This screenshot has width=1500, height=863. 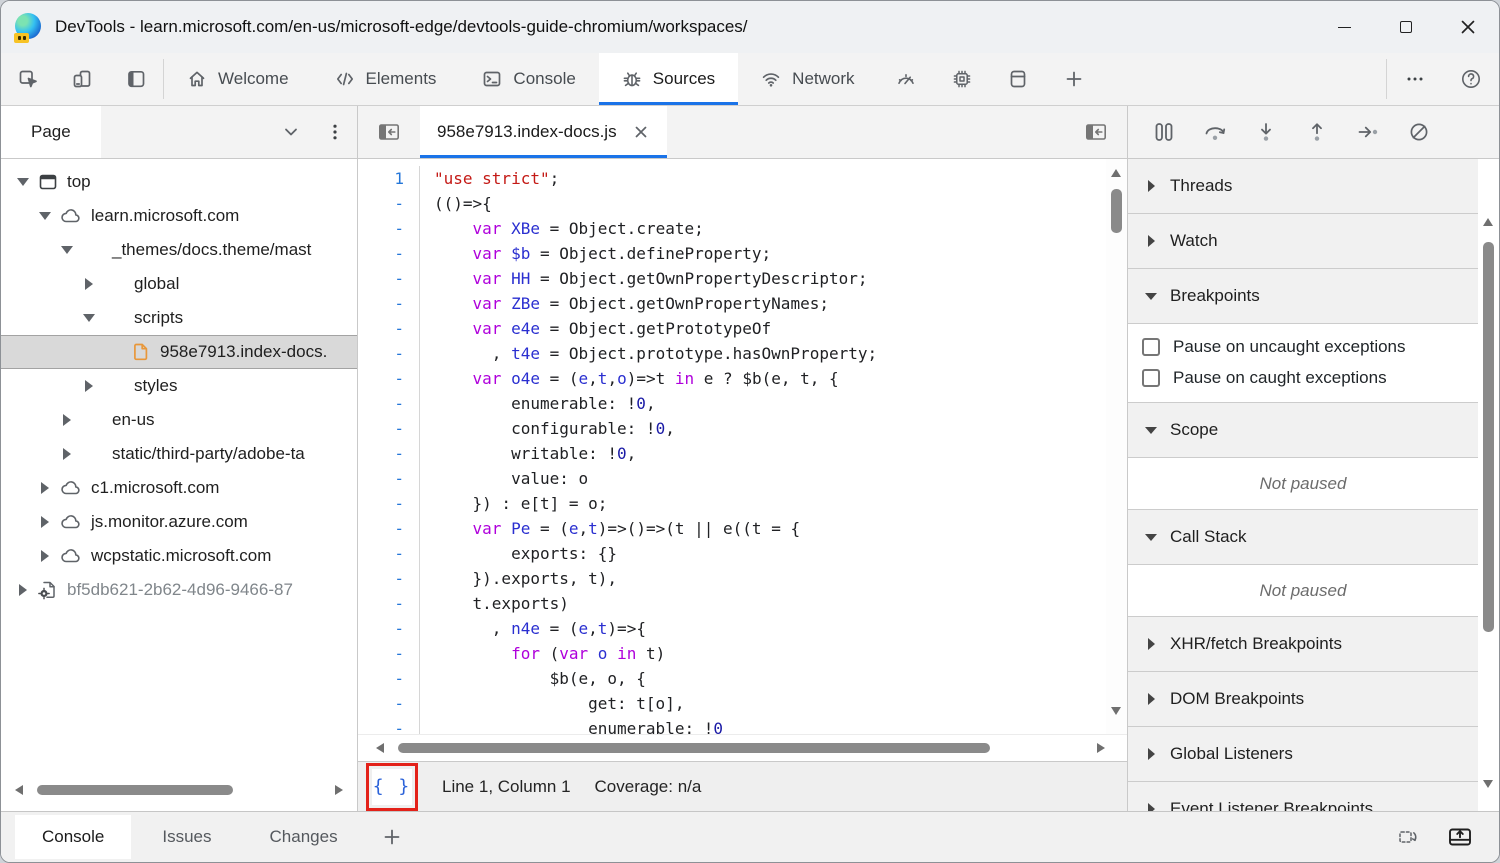 What do you see at coordinates (179, 250) in the screenshot?
I see `tree-item-themes-docs-theme-mast: _themes/docs.theme/mast` at bounding box center [179, 250].